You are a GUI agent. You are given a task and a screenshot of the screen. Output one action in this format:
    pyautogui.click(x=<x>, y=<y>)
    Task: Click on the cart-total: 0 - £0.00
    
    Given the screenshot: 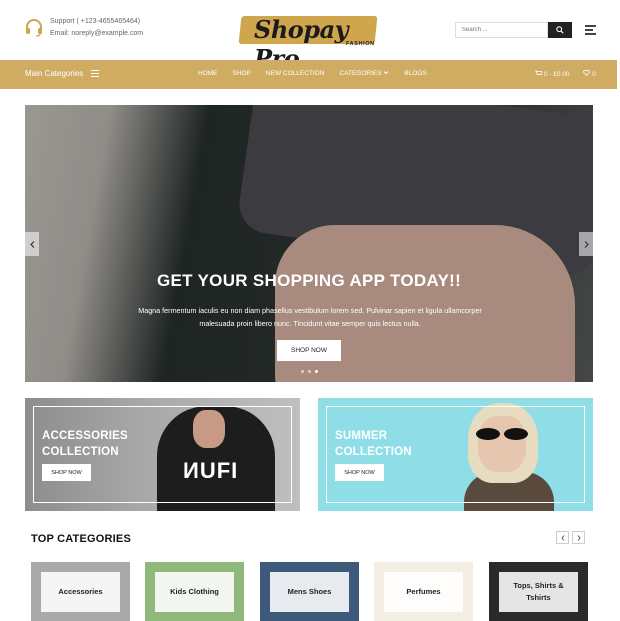 What is the action you would take?
    pyautogui.click(x=556, y=74)
    